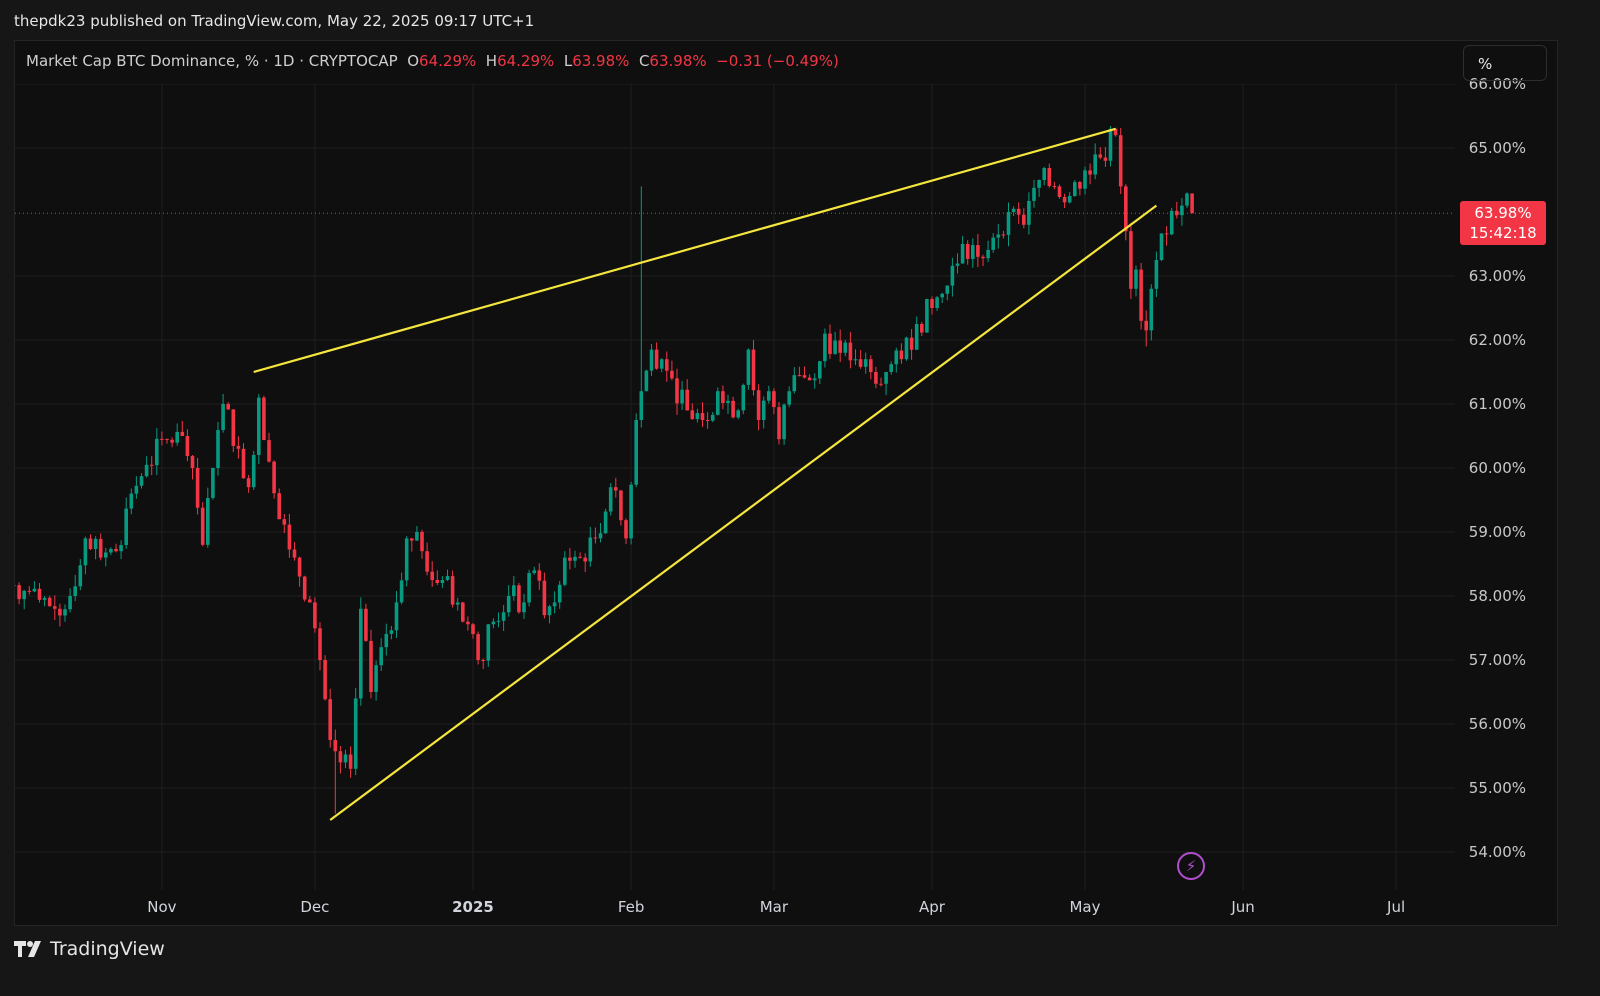  What do you see at coordinates (1191, 866) in the screenshot?
I see `lightning-icon: ⚡` at bounding box center [1191, 866].